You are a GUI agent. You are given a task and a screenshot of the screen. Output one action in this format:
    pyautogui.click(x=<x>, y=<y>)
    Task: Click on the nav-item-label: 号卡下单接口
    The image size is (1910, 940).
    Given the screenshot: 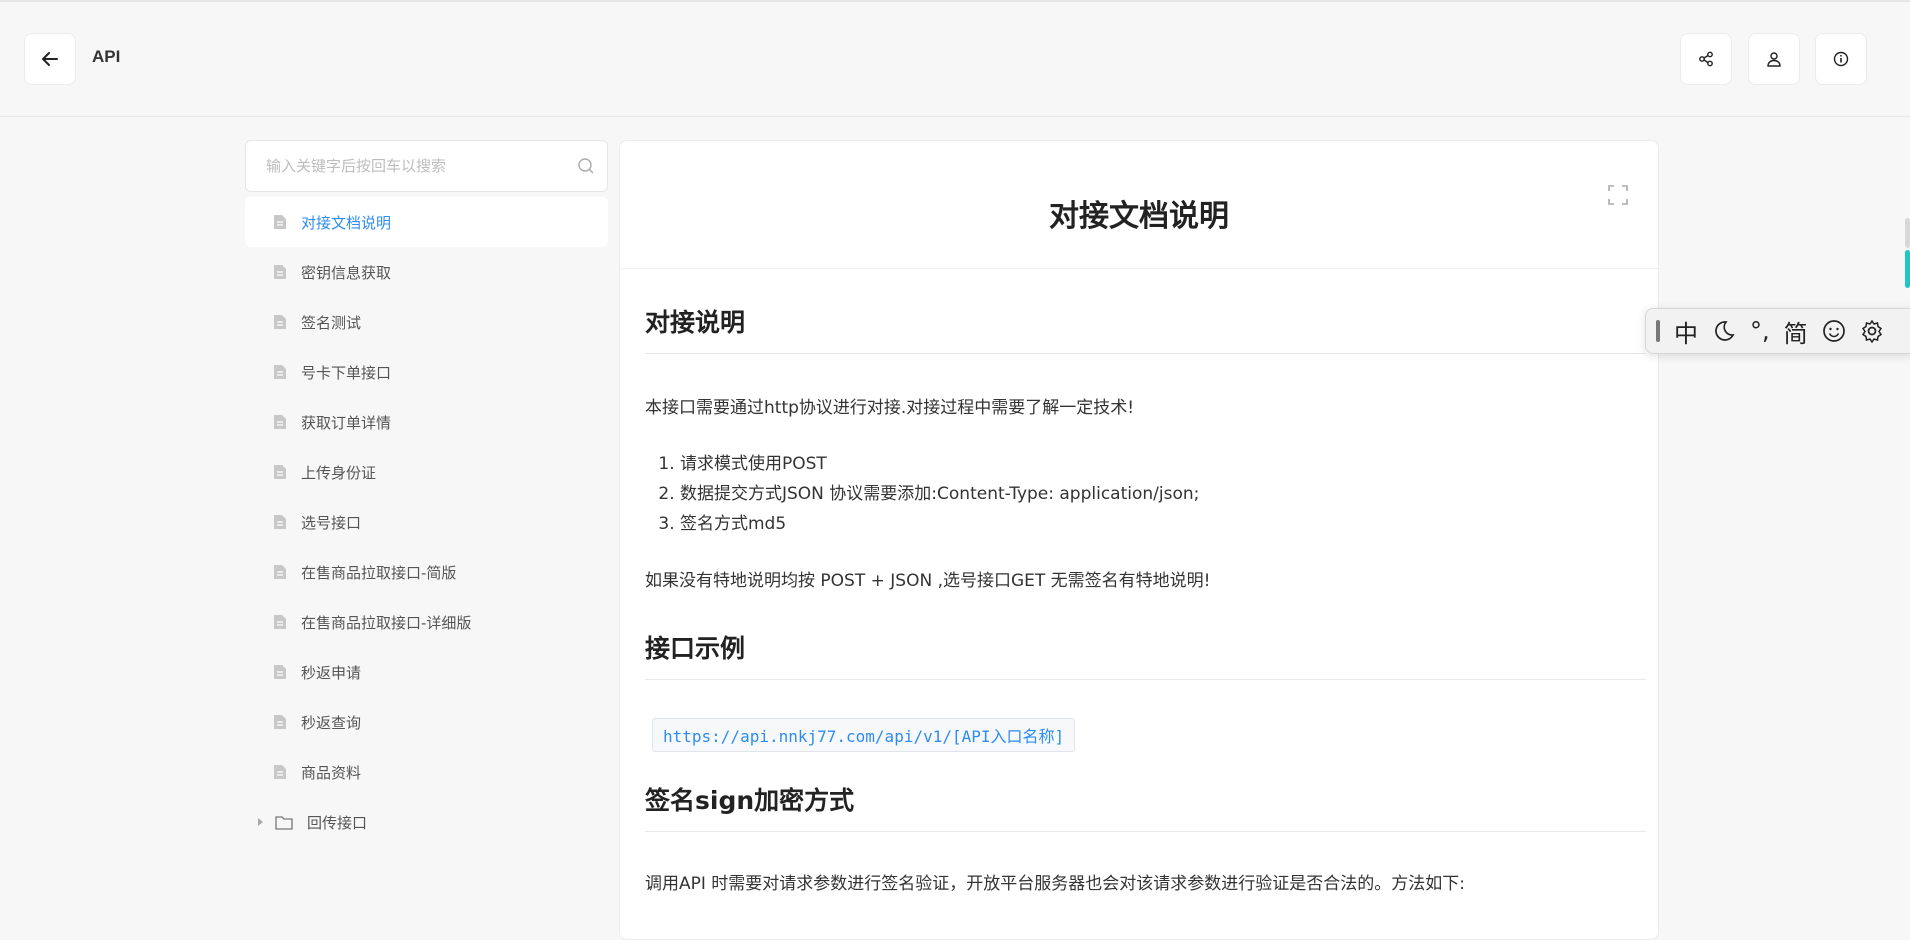 What is the action you would take?
    pyautogui.click(x=346, y=372)
    